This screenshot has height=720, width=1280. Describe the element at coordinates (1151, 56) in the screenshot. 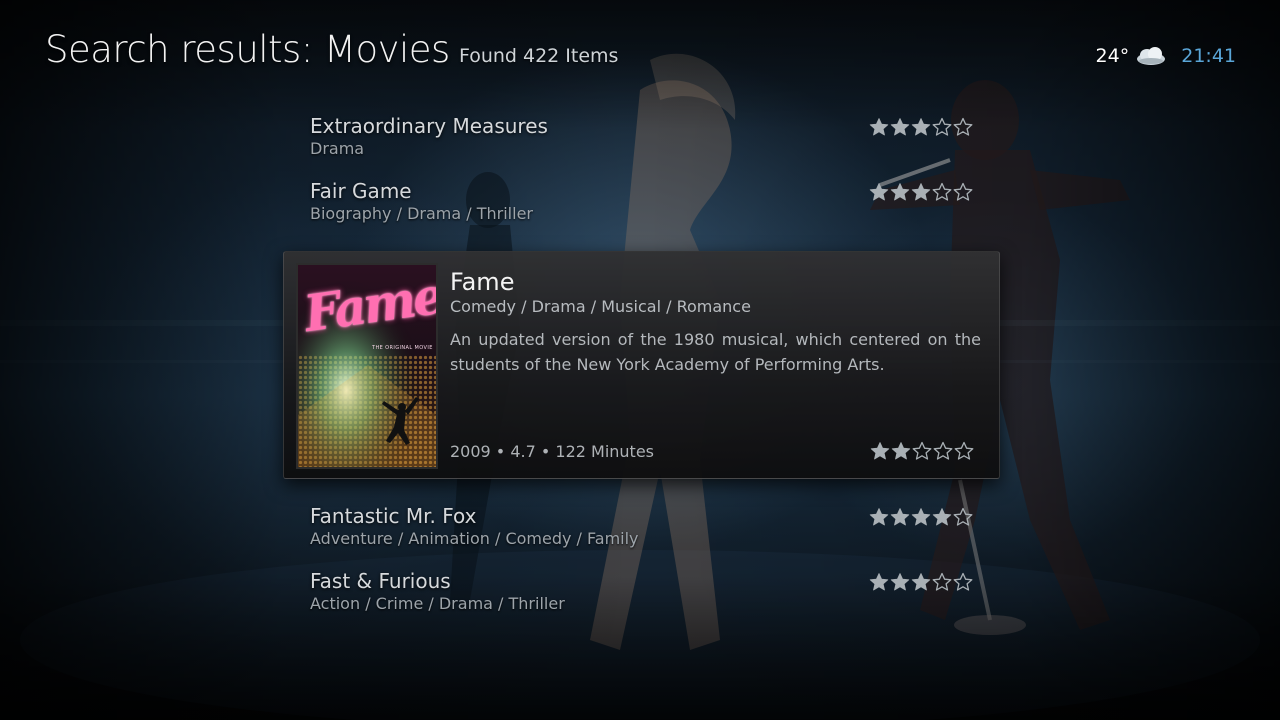

I see `cloud-icon` at that location.